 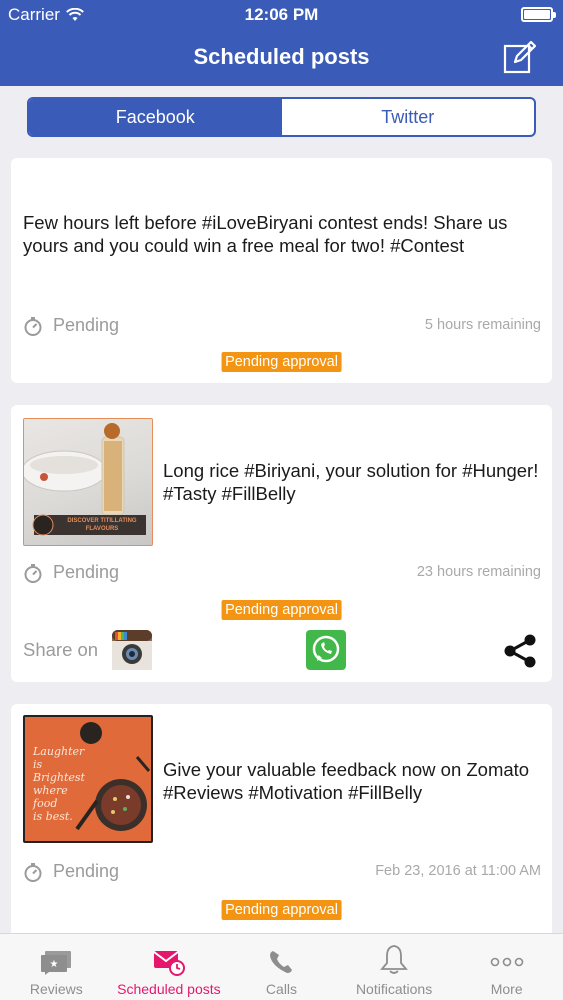 What do you see at coordinates (326, 650) in the screenshot?
I see `whatsapp-icon` at bounding box center [326, 650].